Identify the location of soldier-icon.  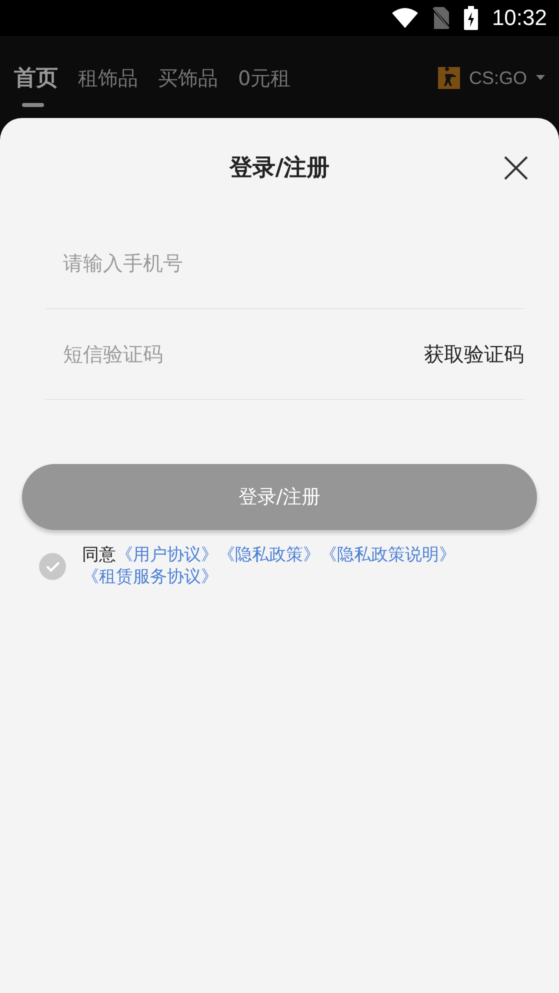
(449, 78).